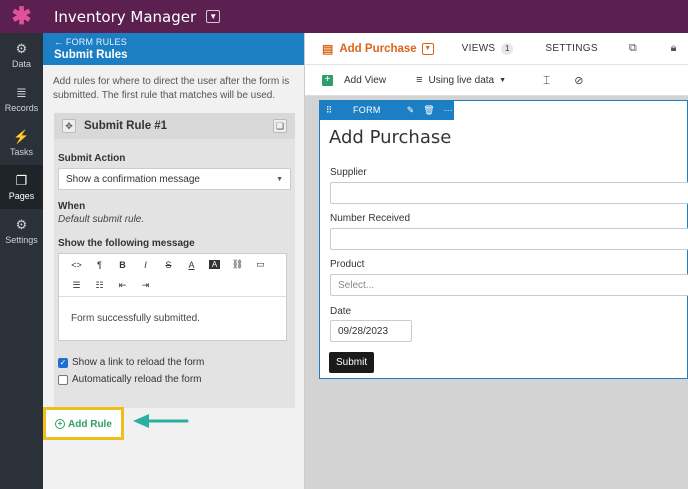 The width and height of the screenshot is (688, 489). What do you see at coordinates (126, 126) in the screenshot?
I see `rule-title: Submit Rule #1` at bounding box center [126, 126].